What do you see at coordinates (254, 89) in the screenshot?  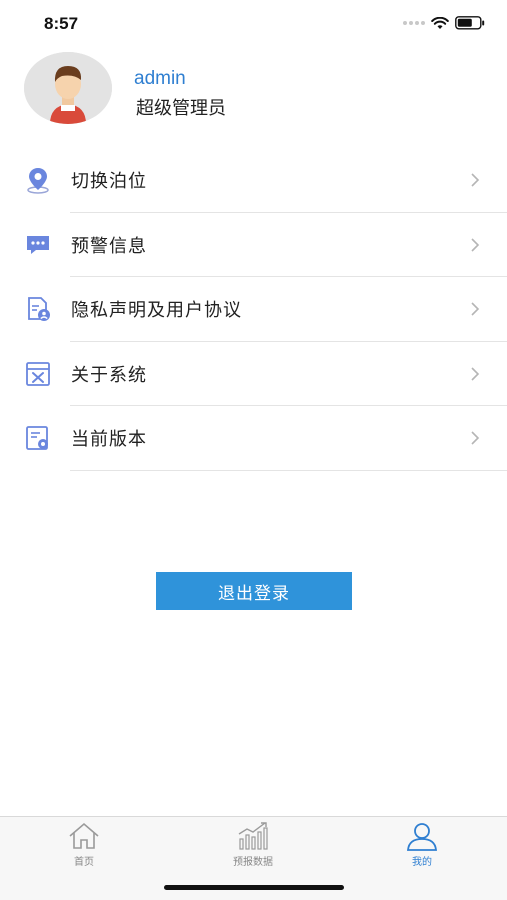 I see `profile-header: admin 超级管理员` at bounding box center [254, 89].